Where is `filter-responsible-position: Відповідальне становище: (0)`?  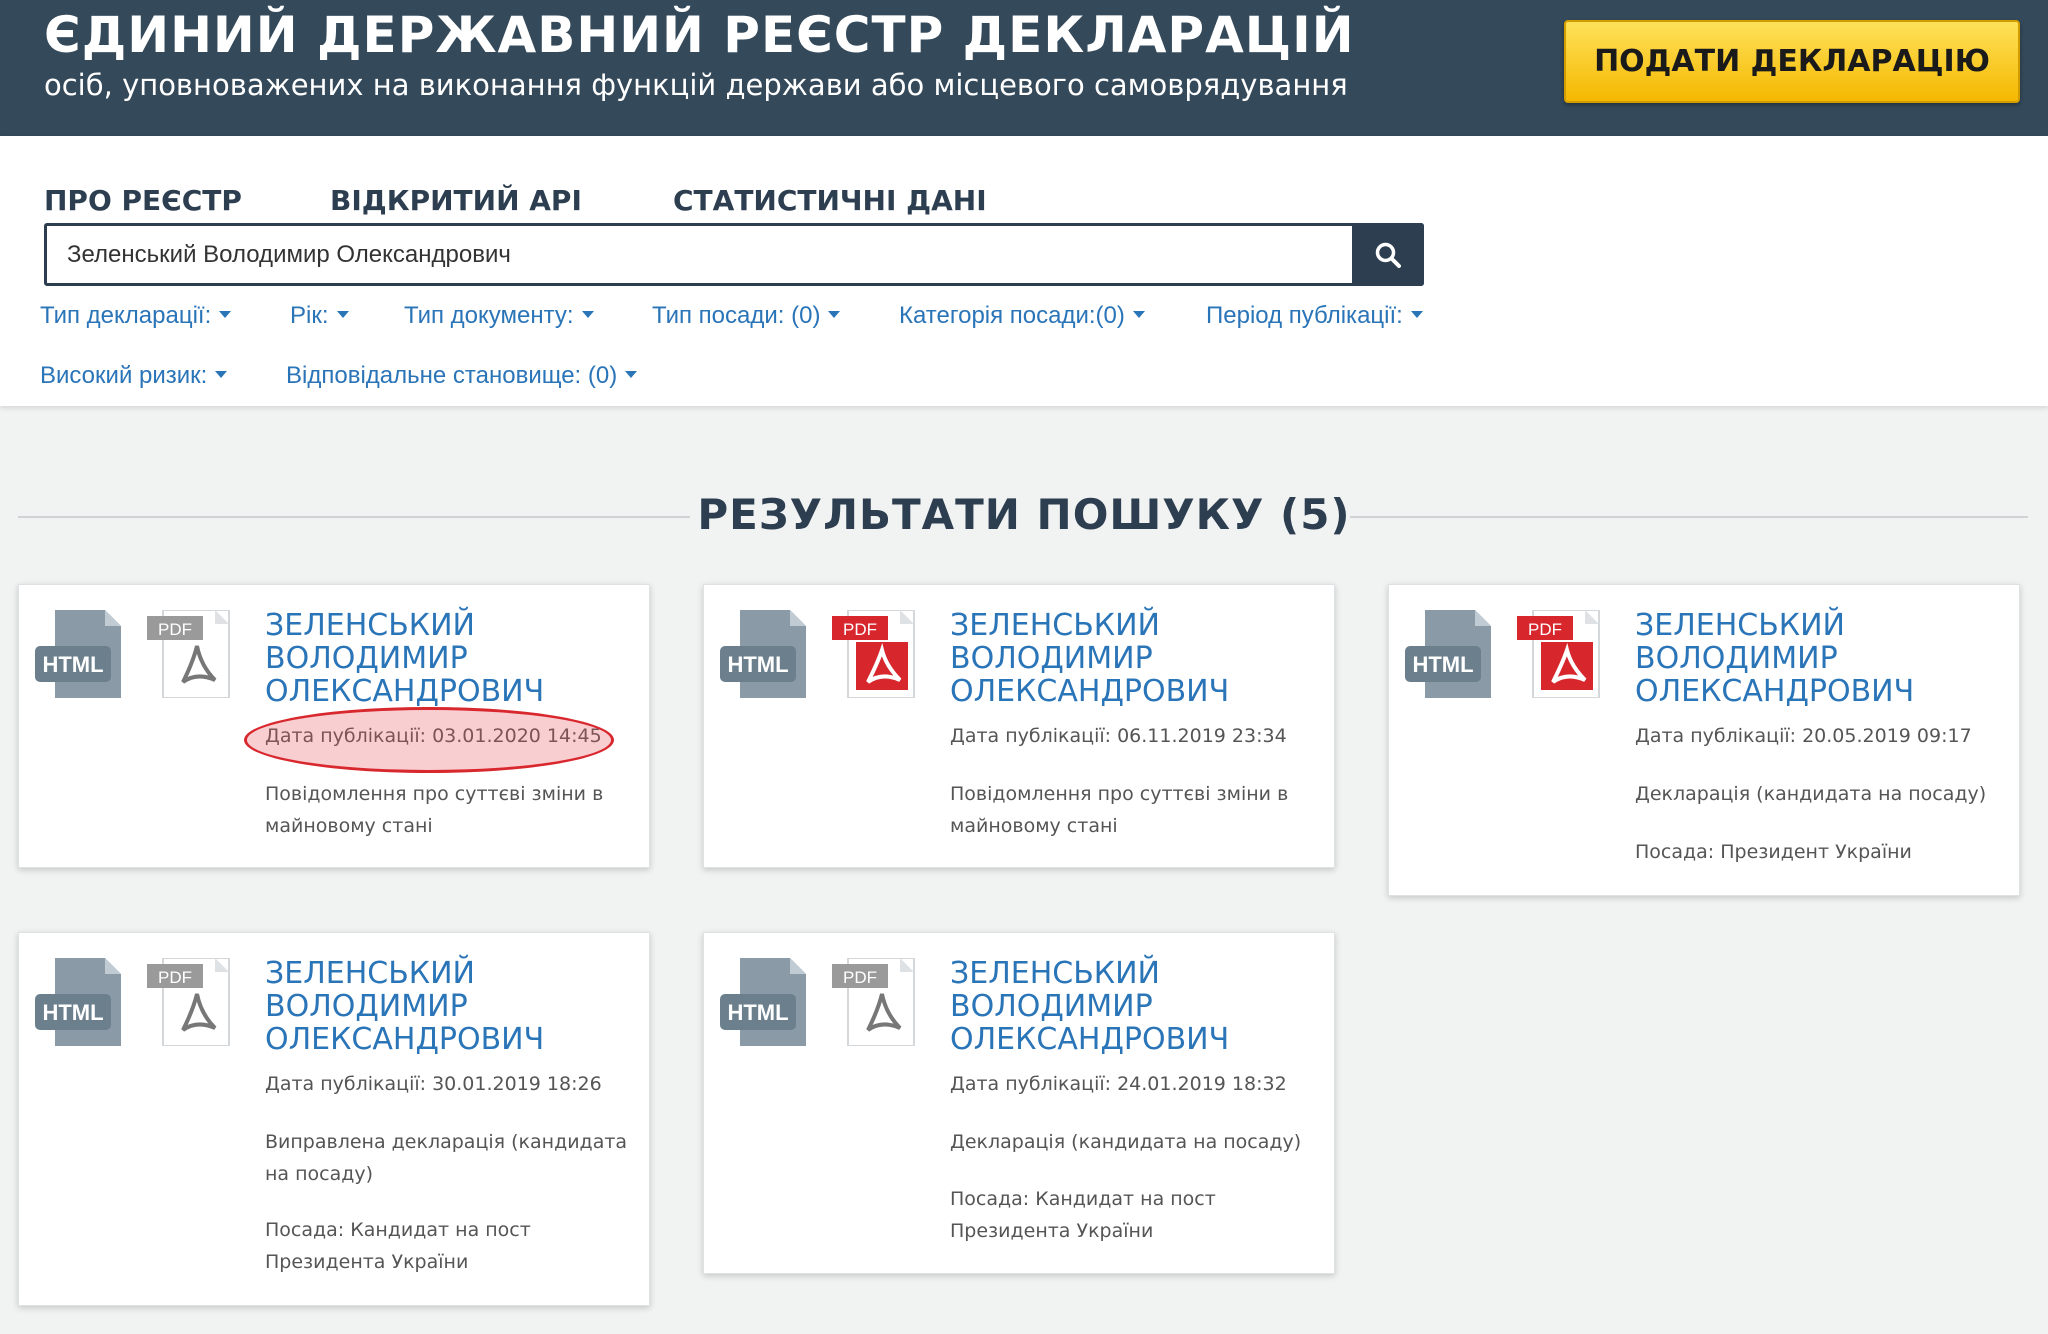 filter-responsible-position: Відповідальне становище: (0) is located at coordinates (462, 376).